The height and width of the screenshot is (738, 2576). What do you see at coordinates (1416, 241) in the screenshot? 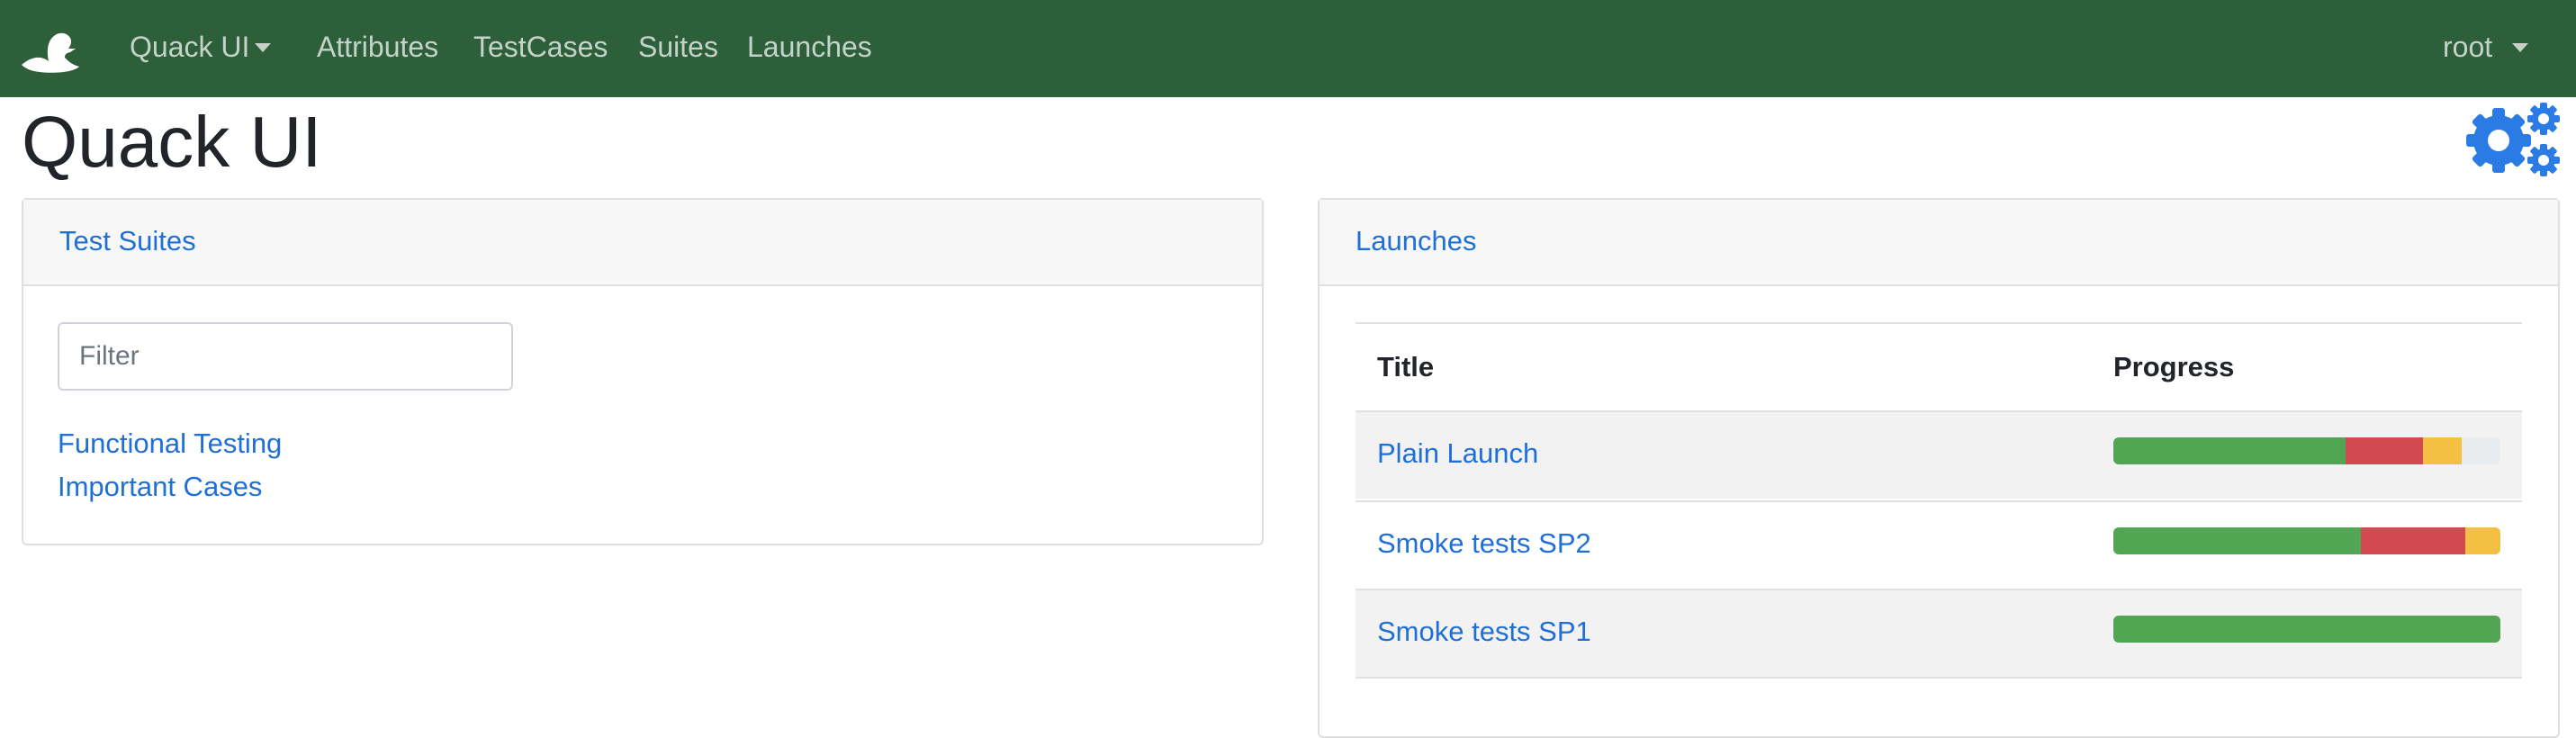
I see `launches-header-link: Launches` at bounding box center [1416, 241].